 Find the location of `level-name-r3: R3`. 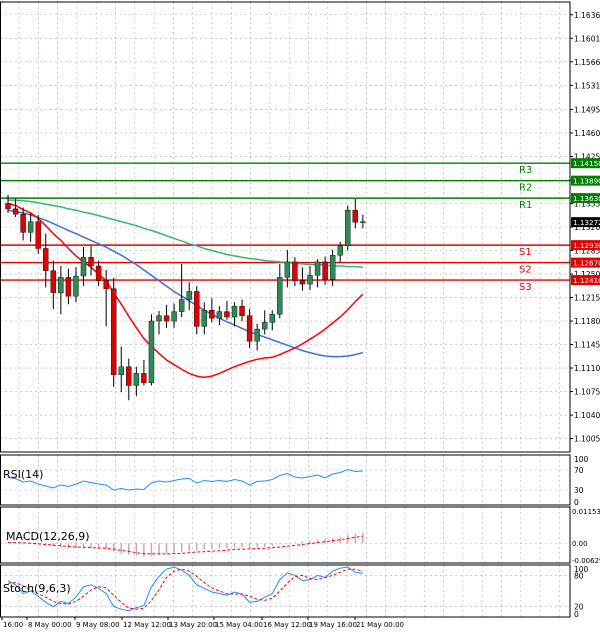

level-name-r3: R3 is located at coordinates (525, 170).